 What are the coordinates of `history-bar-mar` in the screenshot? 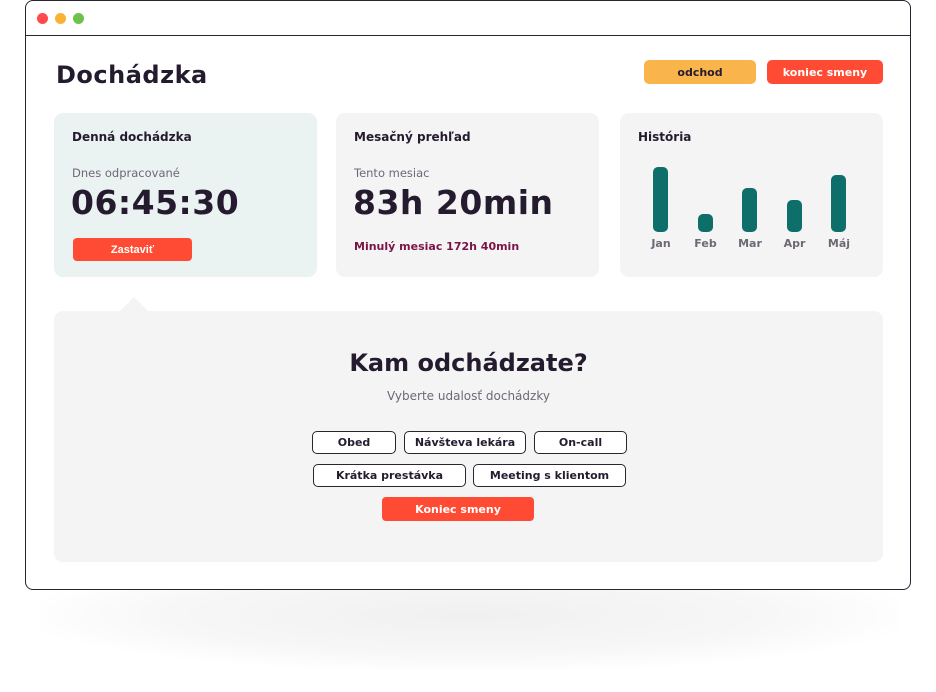 It's located at (749, 210).